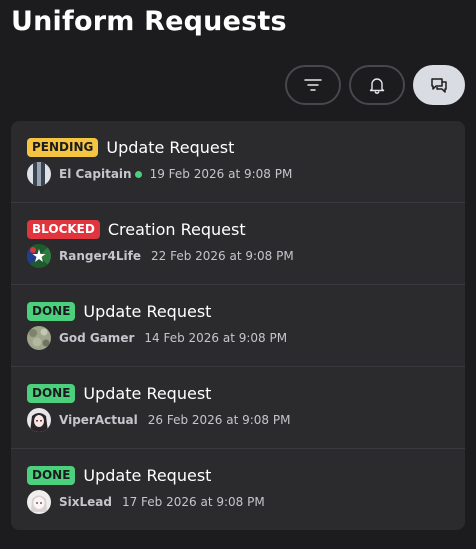  Describe the element at coordinates (222, 256) in the screenshot. I see `timestamp: 22 Feb 2026 at 9:08 PM` at that location.